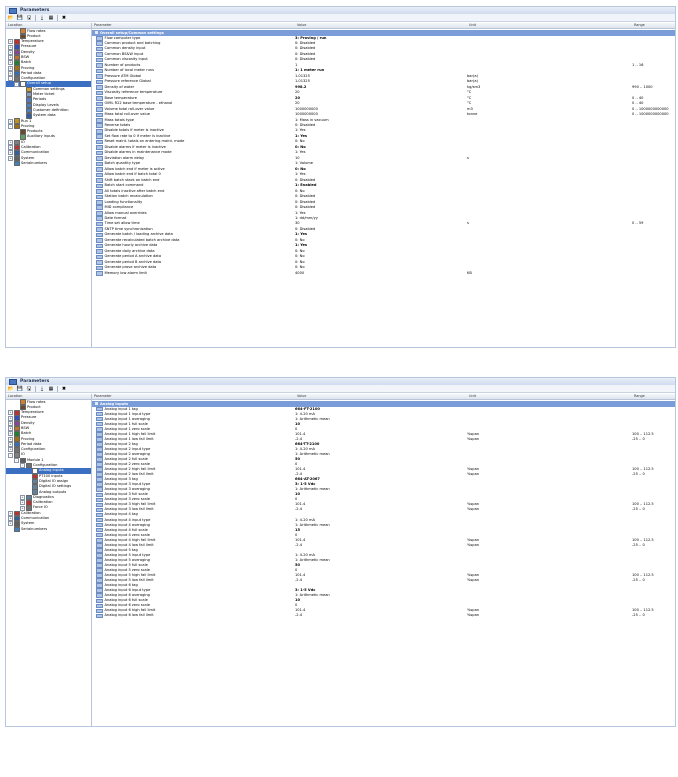 This screenshot has height=777, width=678. I want to click on window-titlebar: Parameters, so click(340, 381).